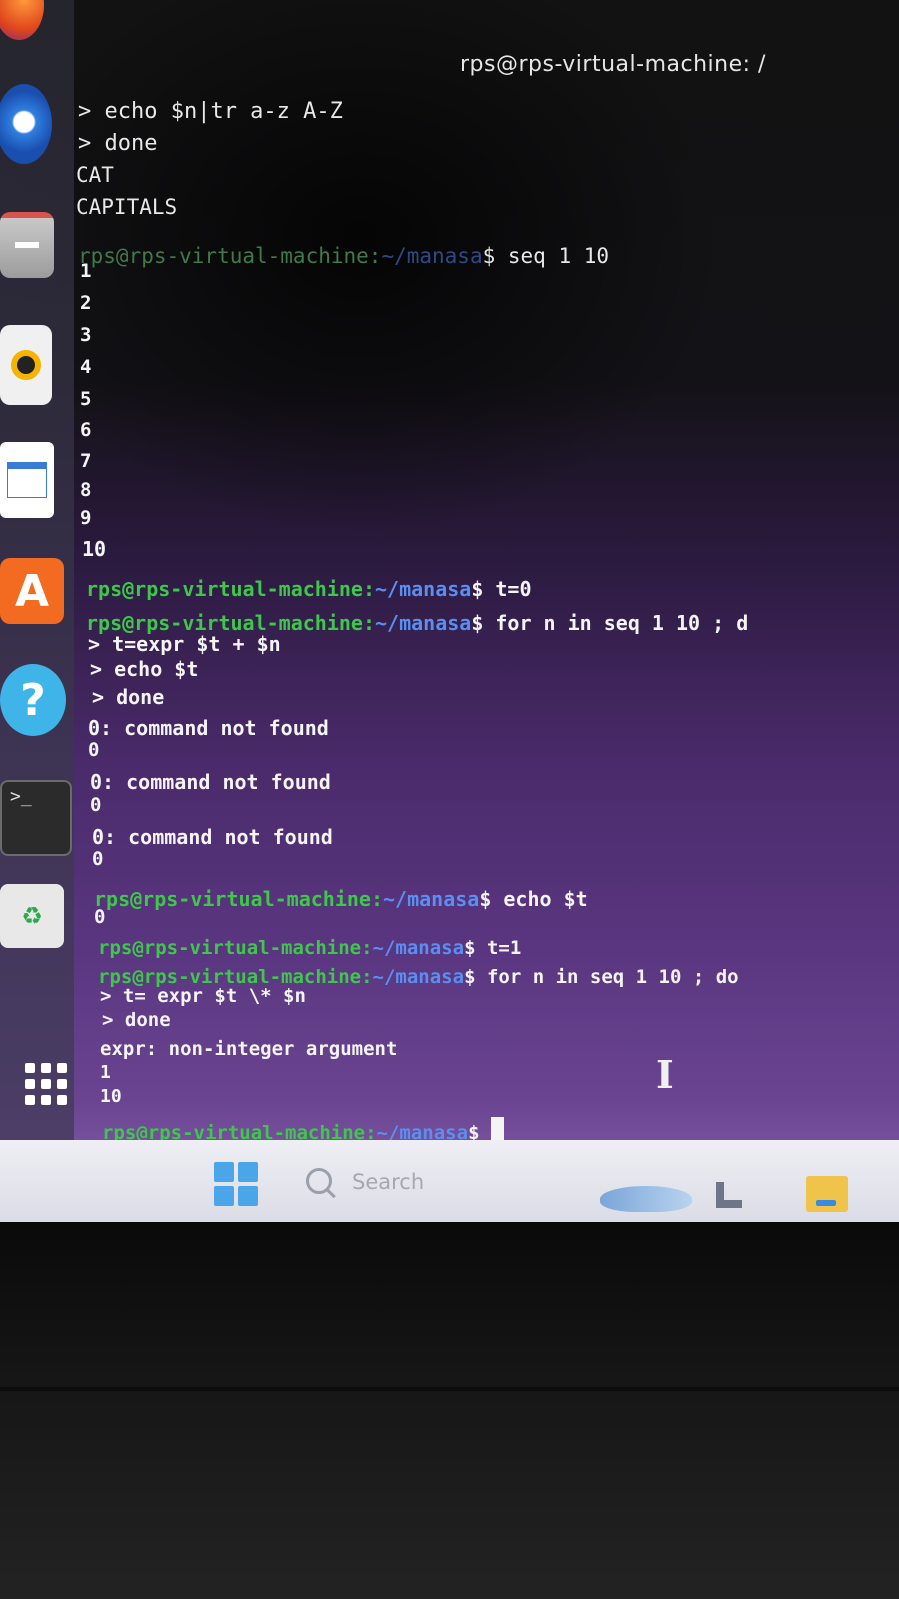 The height and width of the screenshot is (1599, 899). I want to click on text-cursor-icon: I, so click(665, 1074).